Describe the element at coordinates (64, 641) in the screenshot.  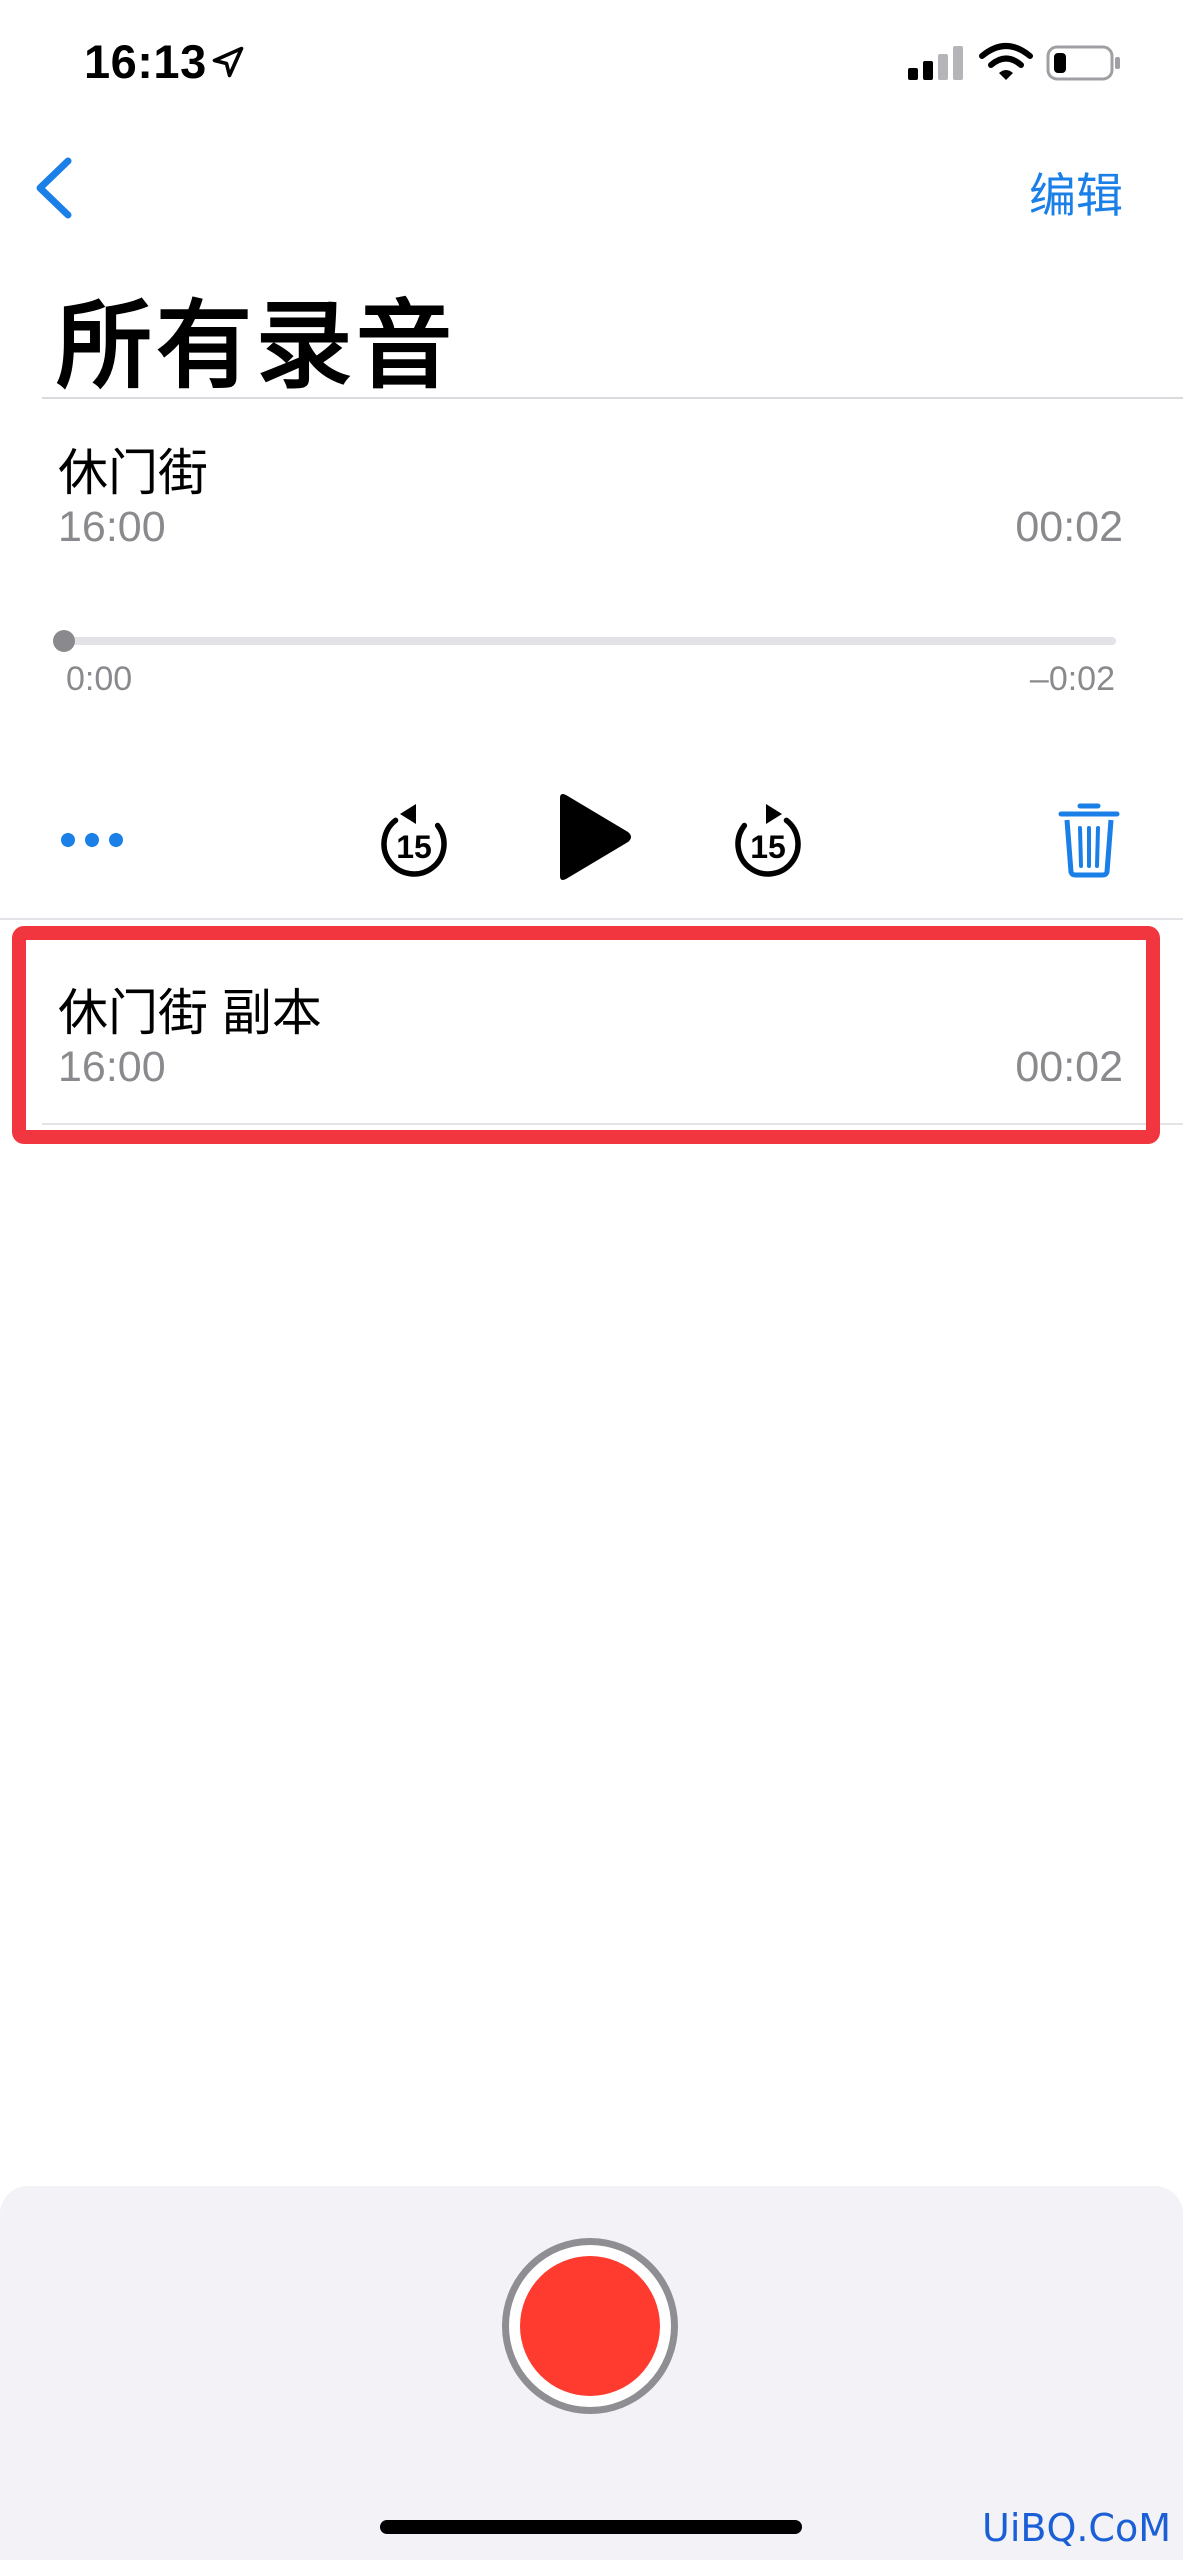
I see `scrubber-knob` at that location.